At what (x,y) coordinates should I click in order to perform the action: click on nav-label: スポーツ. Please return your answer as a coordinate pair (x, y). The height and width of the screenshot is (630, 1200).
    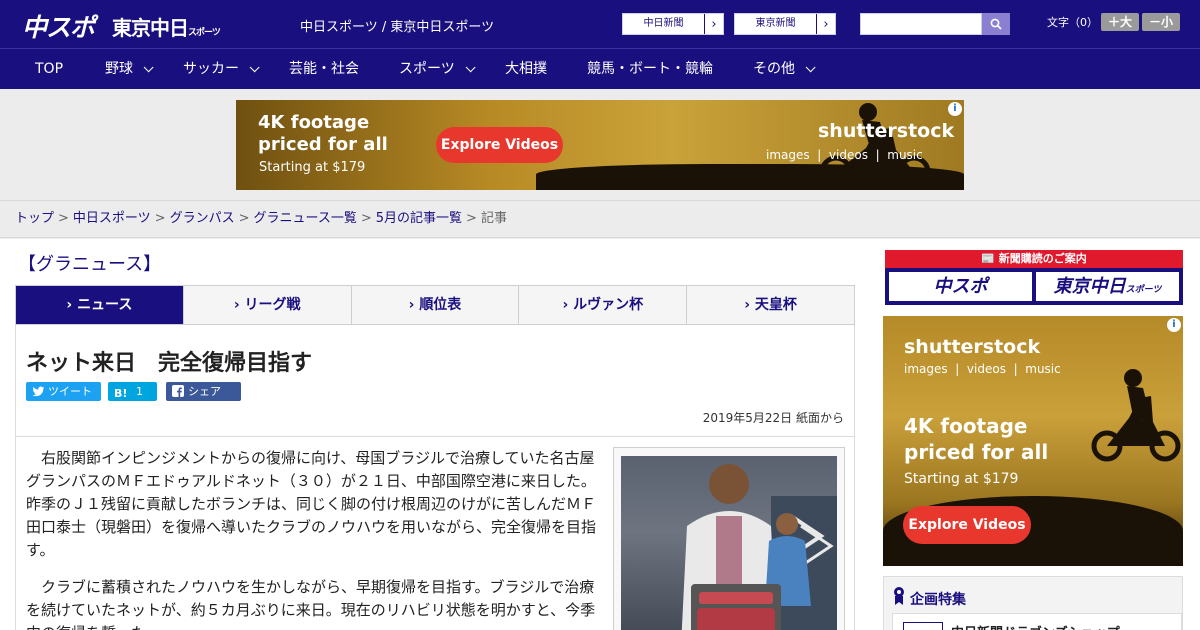
    Looking at the image, I should click on (427, 69).